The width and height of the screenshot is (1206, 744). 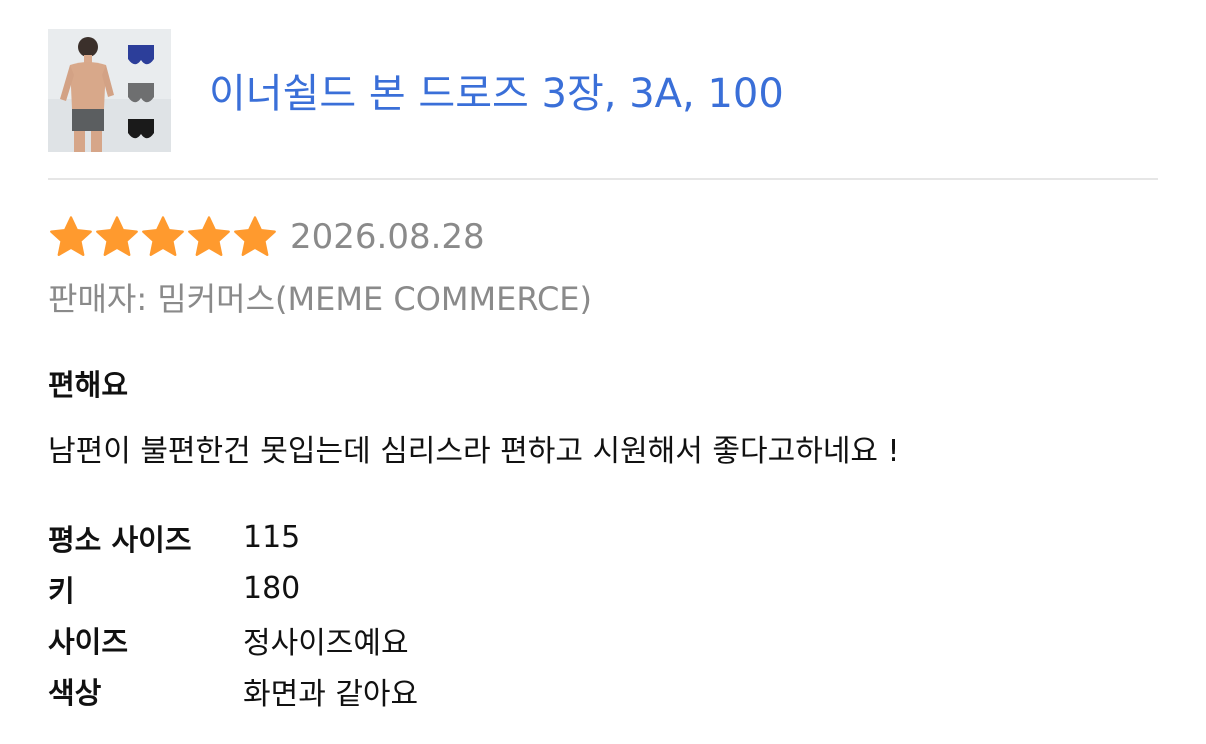 What do you see at coordinates (233, 690) in the screenshot?
I see `attribute-row: 색상 화면과 같아요` at bounding box center [233, 690].